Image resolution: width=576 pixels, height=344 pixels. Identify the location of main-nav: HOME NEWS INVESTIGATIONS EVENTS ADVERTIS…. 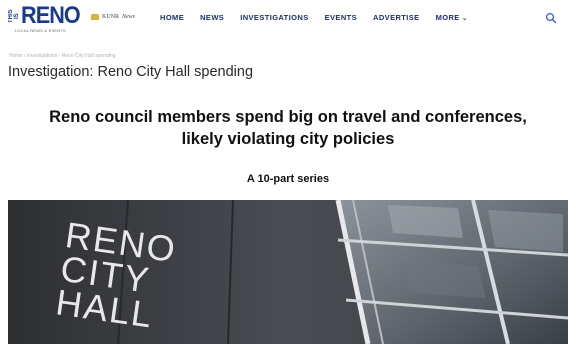
(322, 17).